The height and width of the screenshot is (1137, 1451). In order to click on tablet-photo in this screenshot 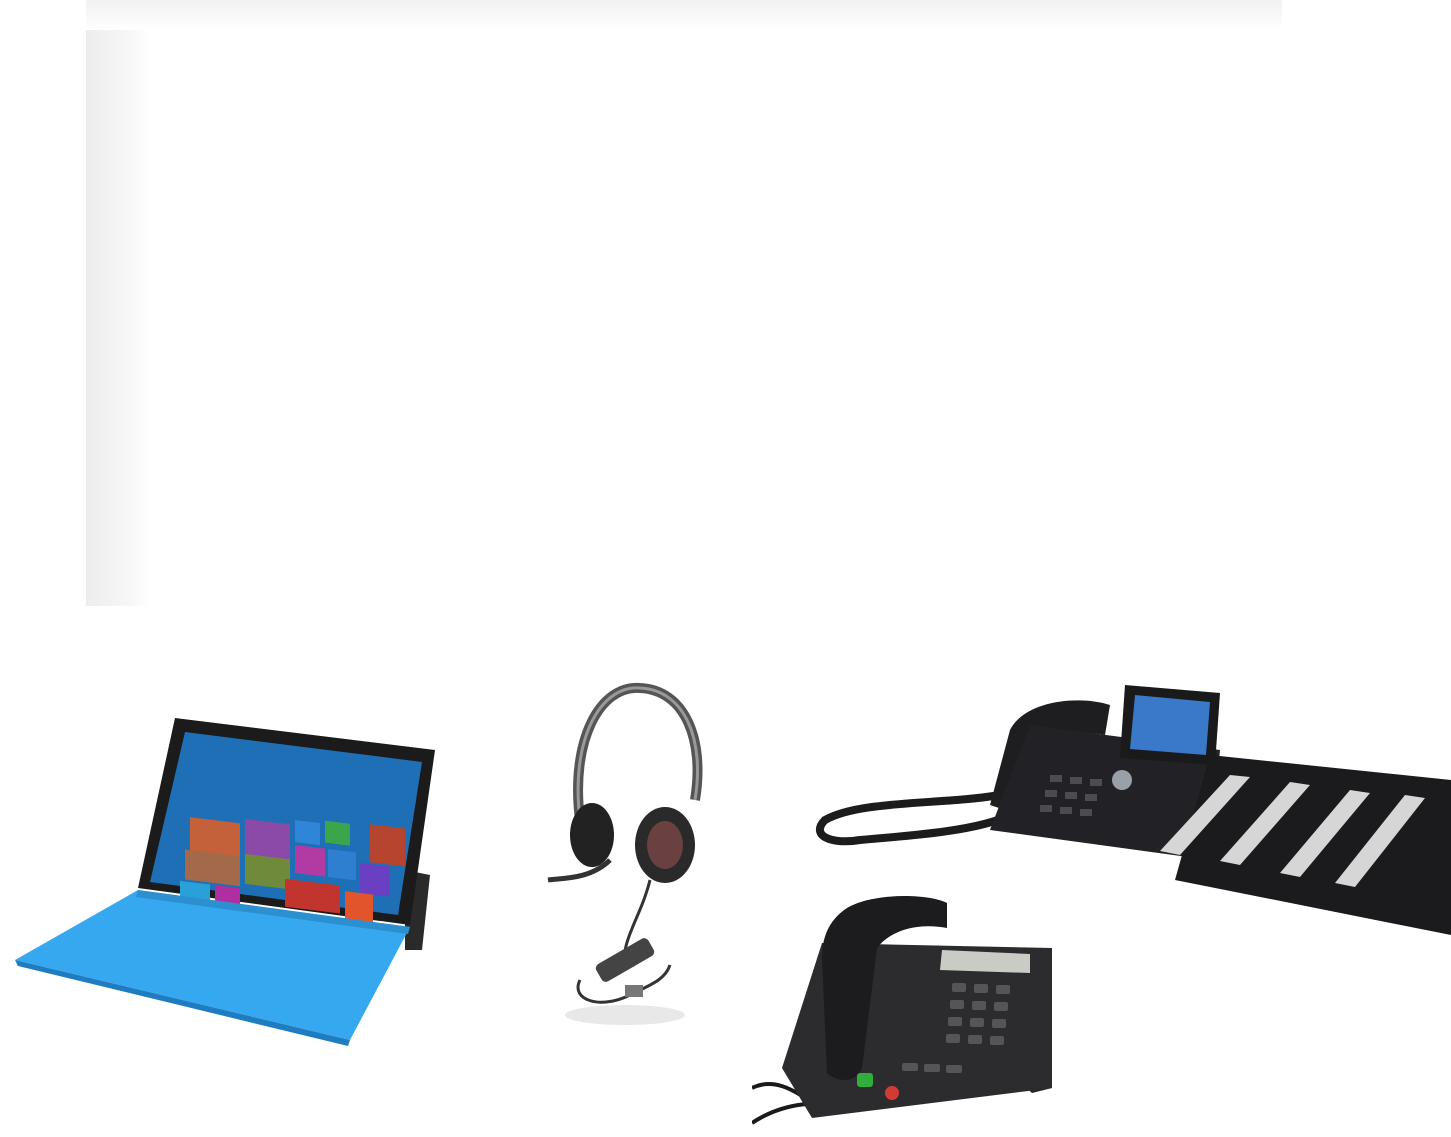, I will do `click(225, 880)`.